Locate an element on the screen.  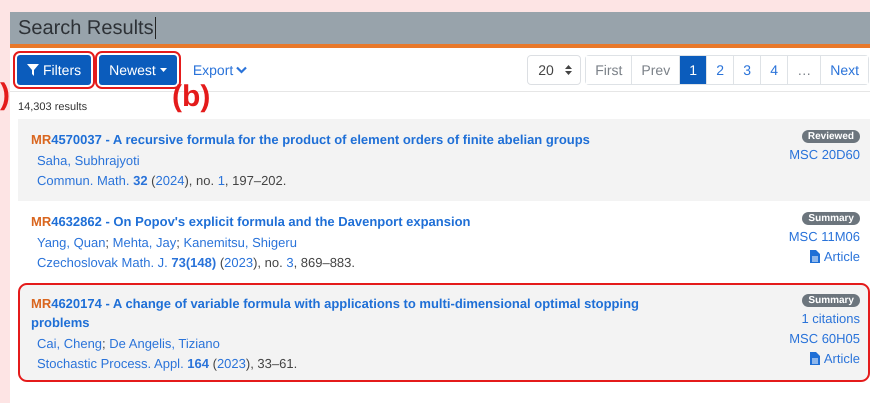
annotation-label: (b) is located at coordinates (191, 97).